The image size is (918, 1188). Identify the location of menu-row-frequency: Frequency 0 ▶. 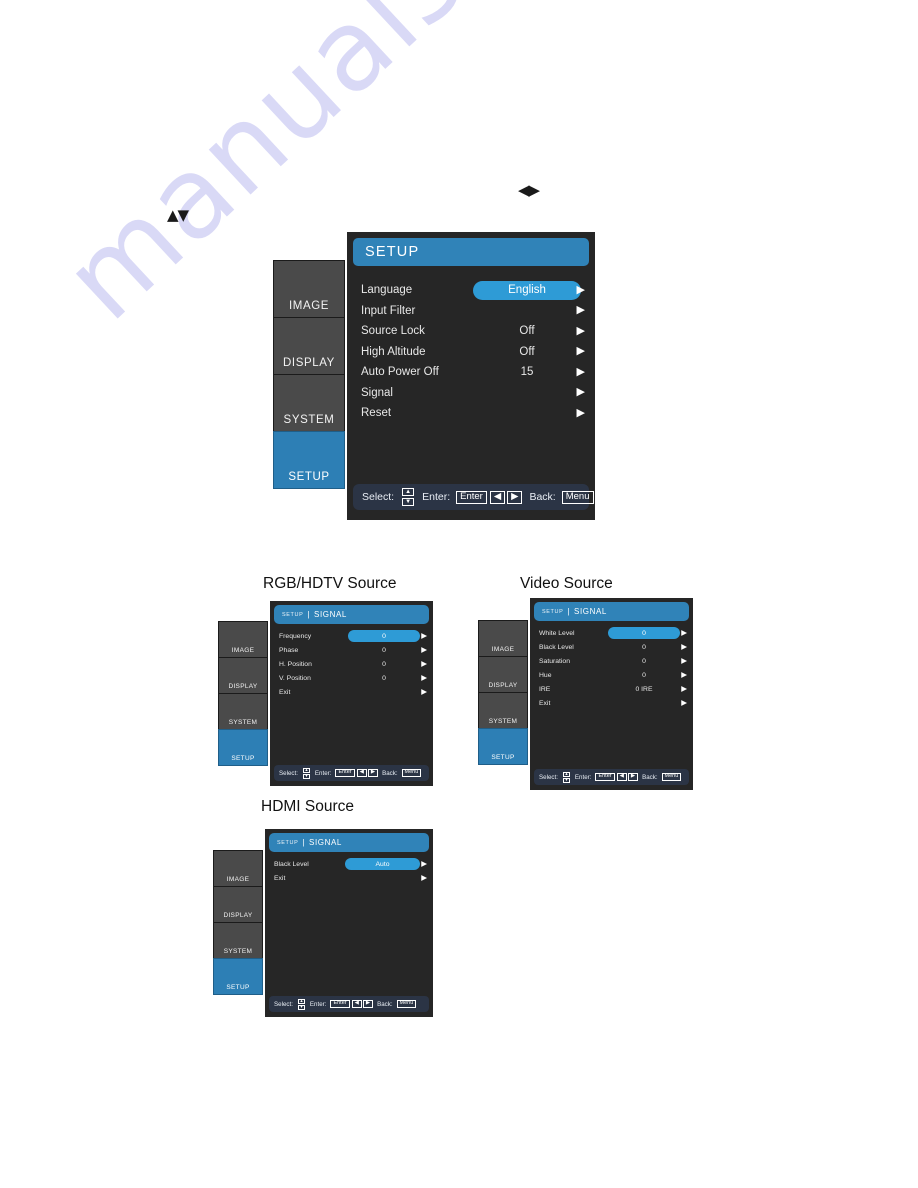
(351, 636).